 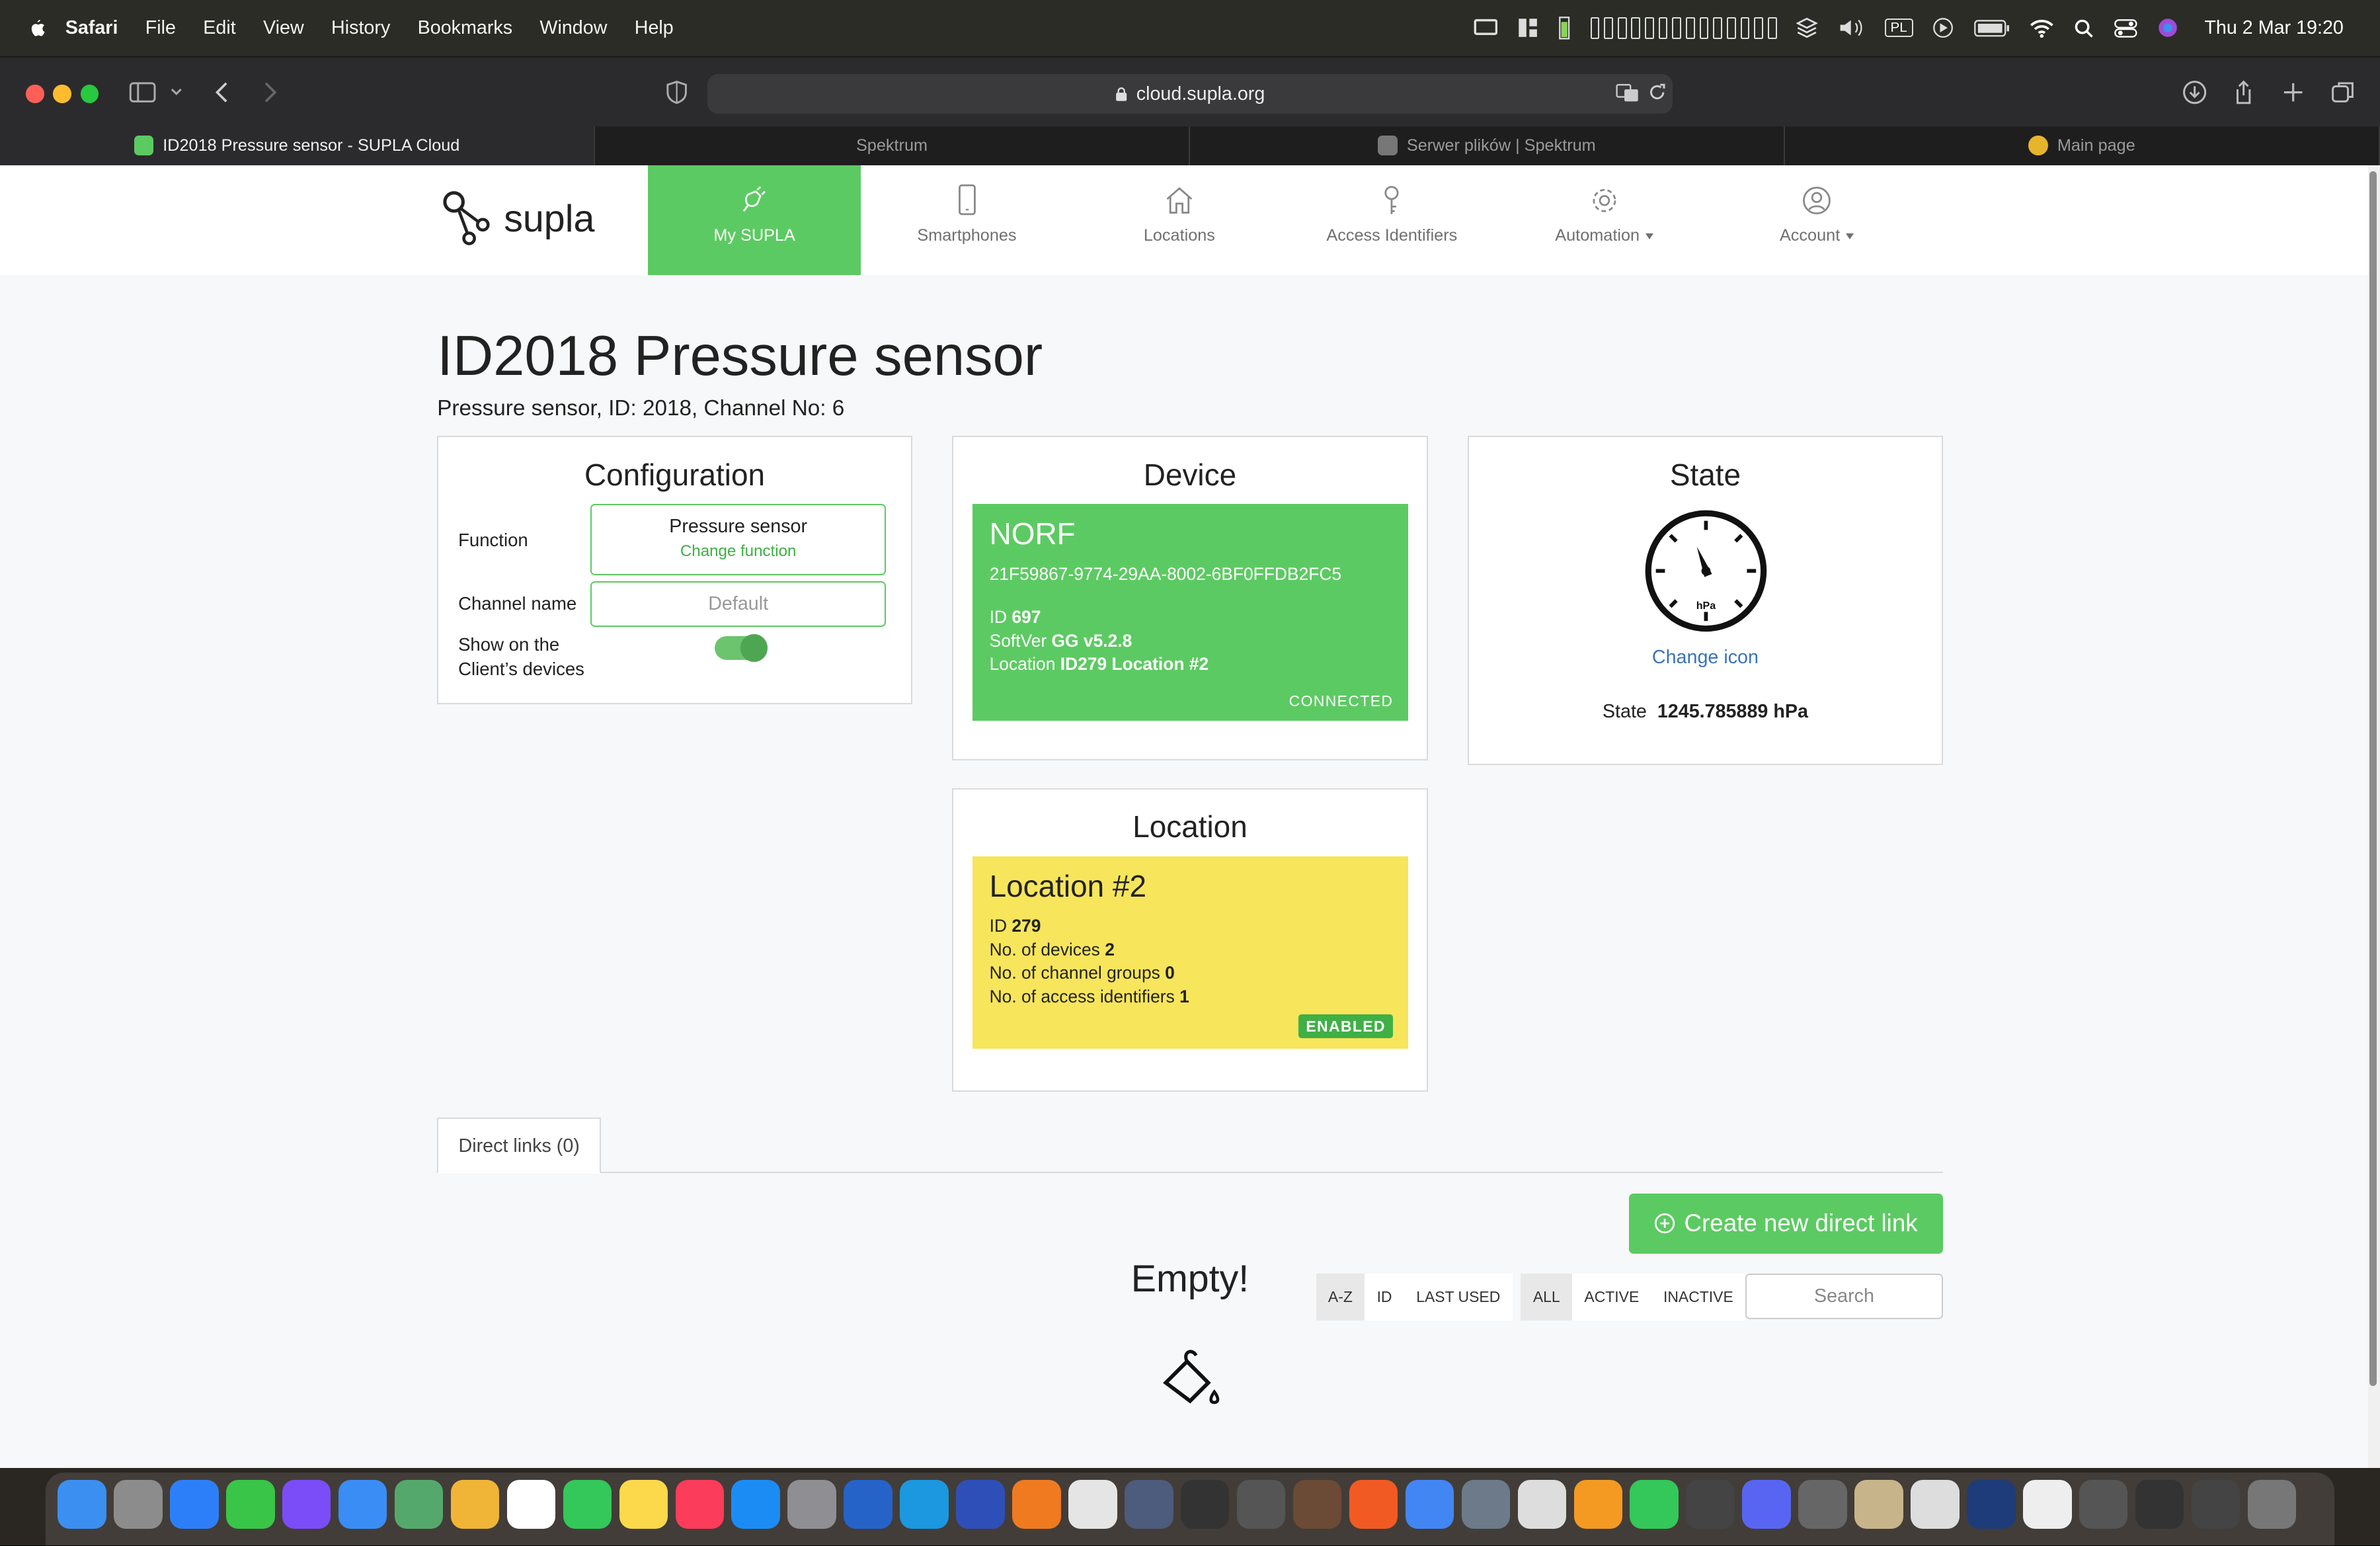 I want to click on close-window-button, so click(x=35, y=94).